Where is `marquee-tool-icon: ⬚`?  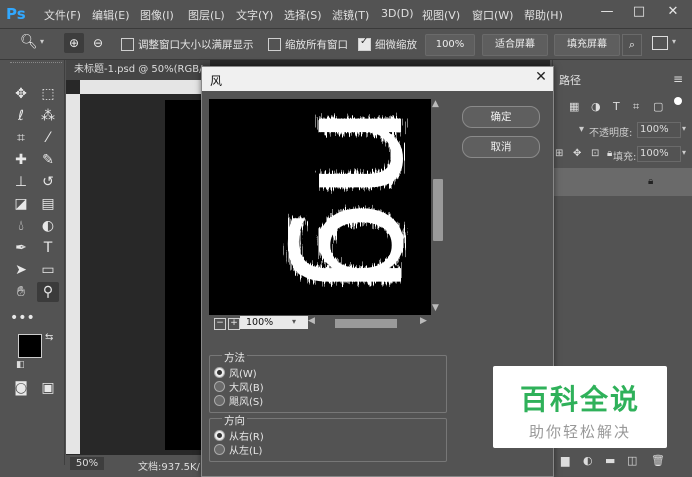 marquee-tool-icon: ⬚ is located at coordinates (48, 94).